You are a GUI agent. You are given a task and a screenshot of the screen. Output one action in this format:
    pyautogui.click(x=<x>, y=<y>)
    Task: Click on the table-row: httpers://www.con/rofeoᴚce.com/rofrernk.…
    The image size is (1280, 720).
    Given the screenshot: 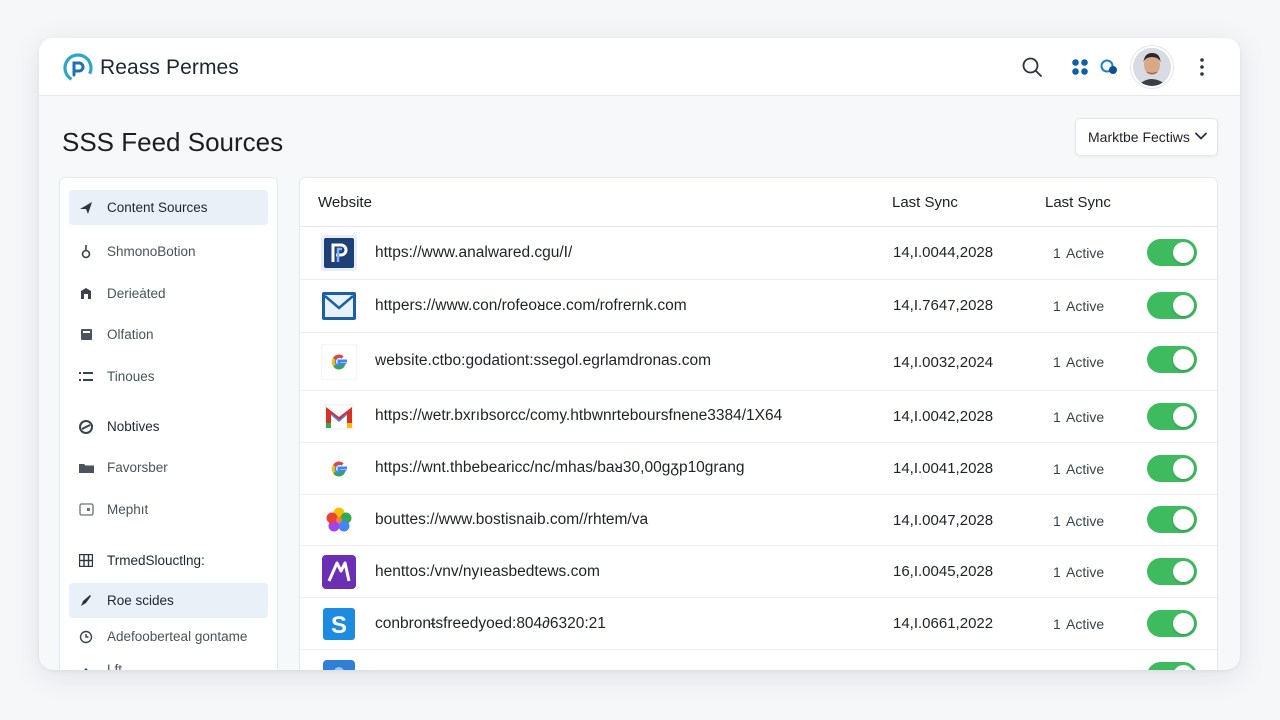 What is the action you would take?
    pyautogui.click(x=758, y=306)
    